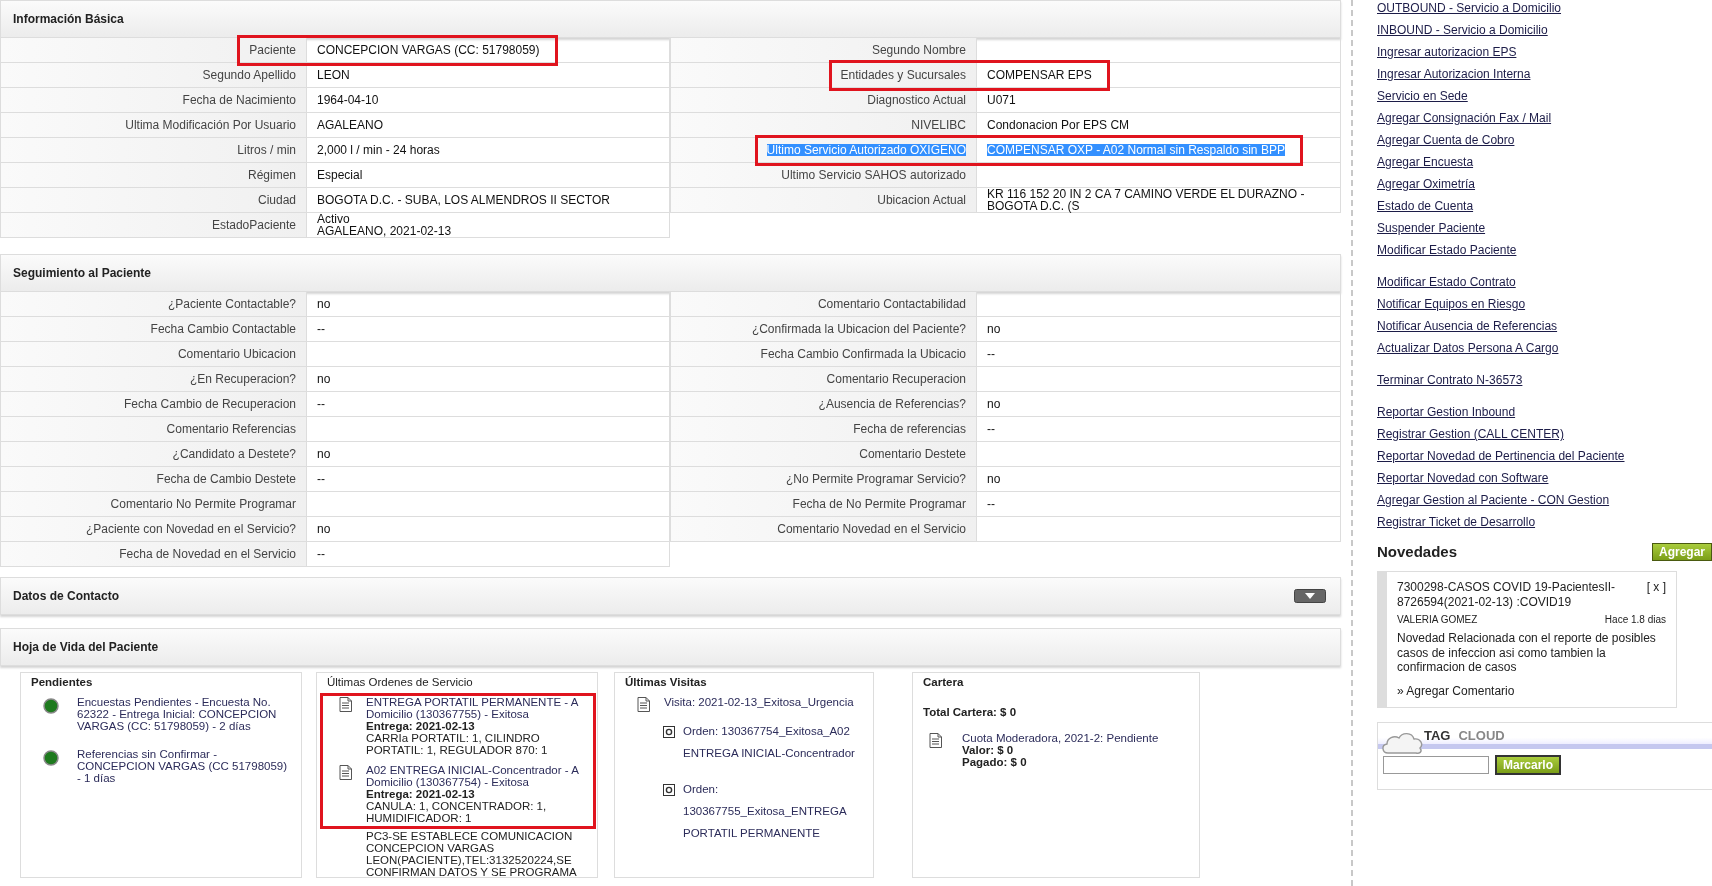  What do you see at coordinates (190, 529) in the screenshot?
I see `field-label: ¿Paciente con Novedad en el Servicio?` at bounding box center [190, 529].